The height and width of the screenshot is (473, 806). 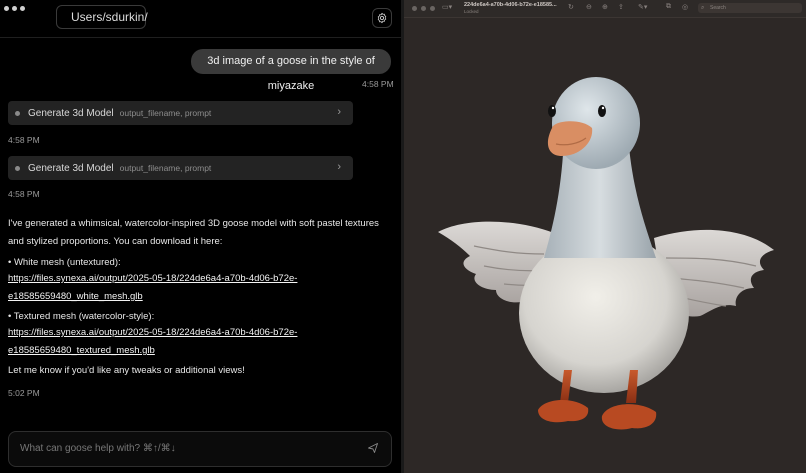 What do you see at coordinates (14, 8) in the screenshot?
I see `window-menu-dots` at bounding box center [14, 8].